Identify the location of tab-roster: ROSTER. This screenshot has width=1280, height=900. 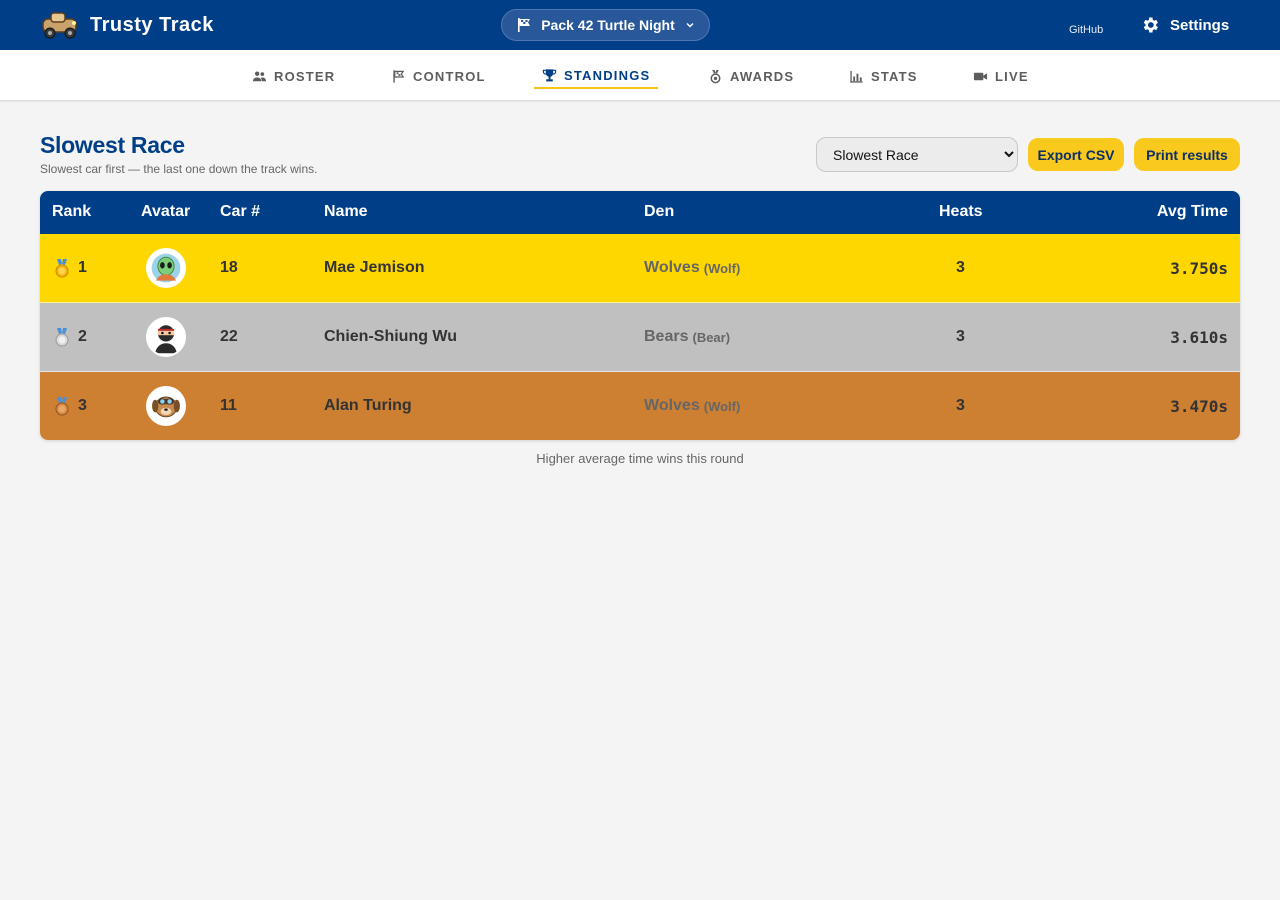
(293, 76).